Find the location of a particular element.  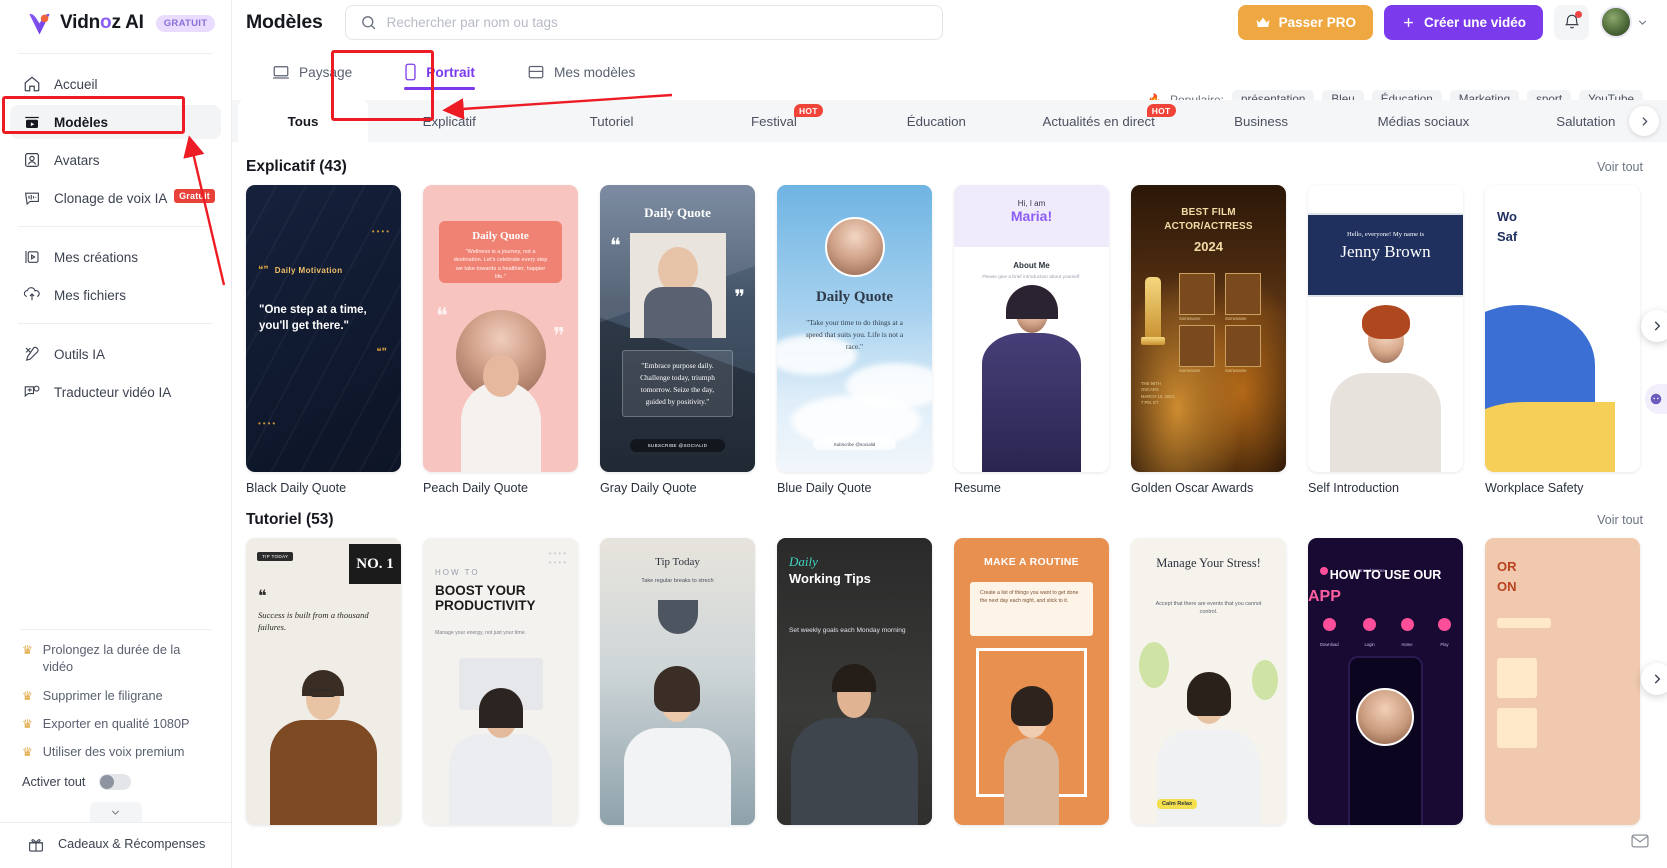

create-video-button: Créer une vidéo is located at coordinates (1463, 22).